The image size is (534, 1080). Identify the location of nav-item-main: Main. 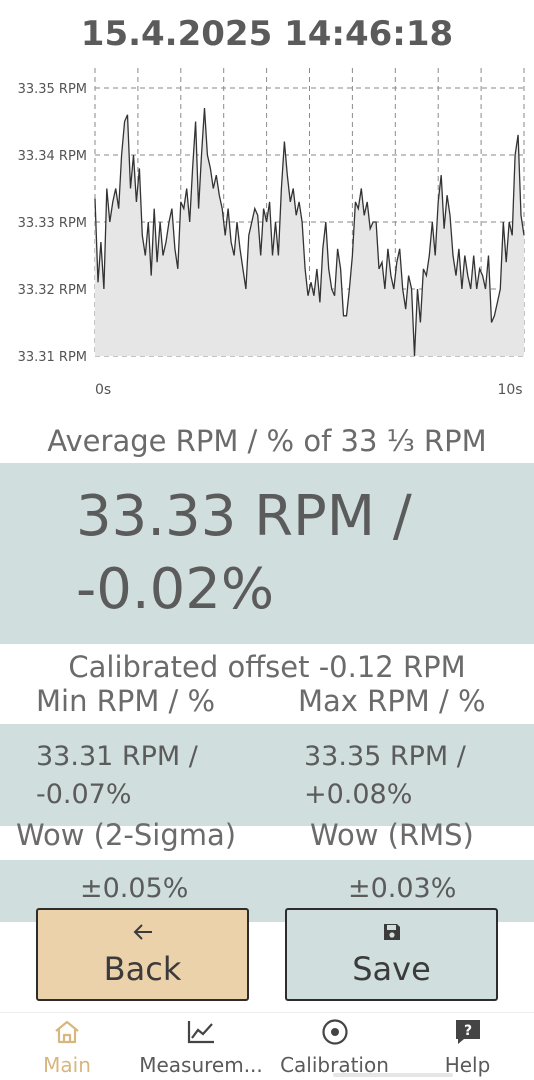
(67, 1046).